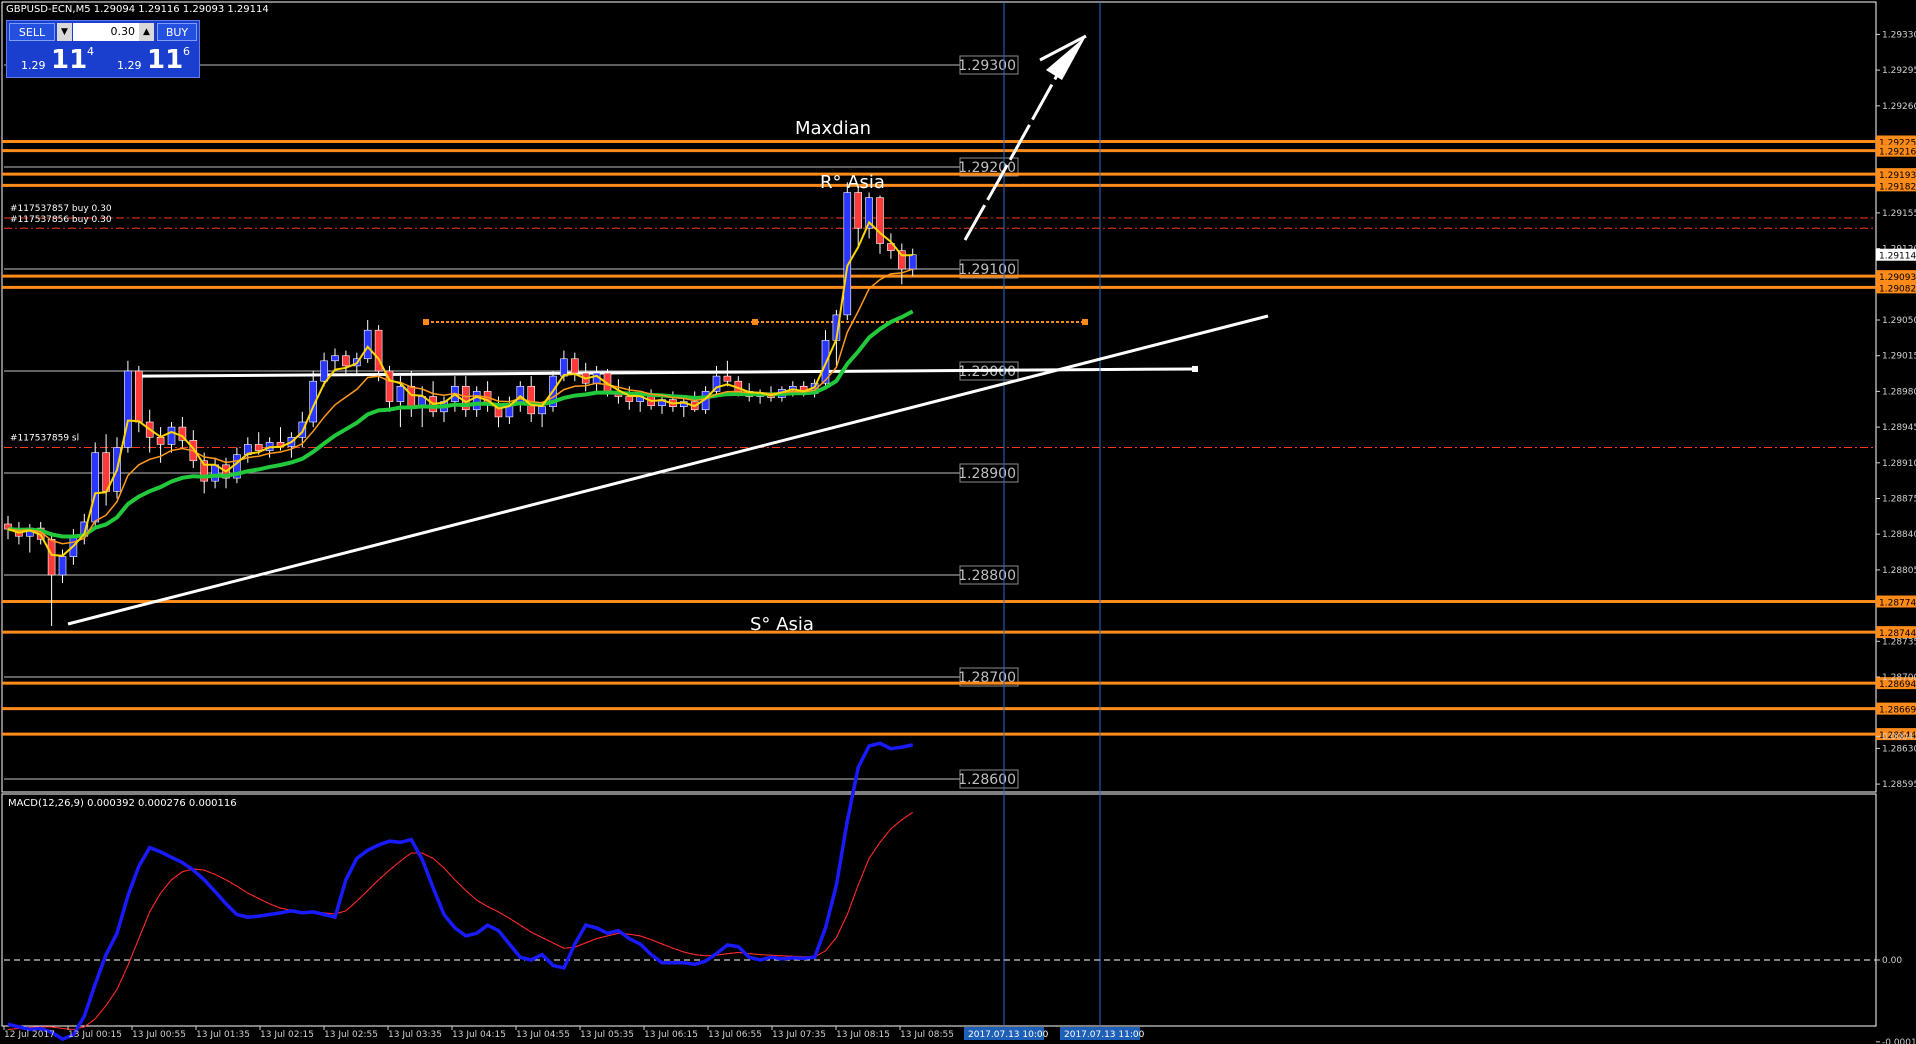 This screenshot has width=1916, height=1044. I want to click on lot-increase-icon: ▲, so click(146, 32).